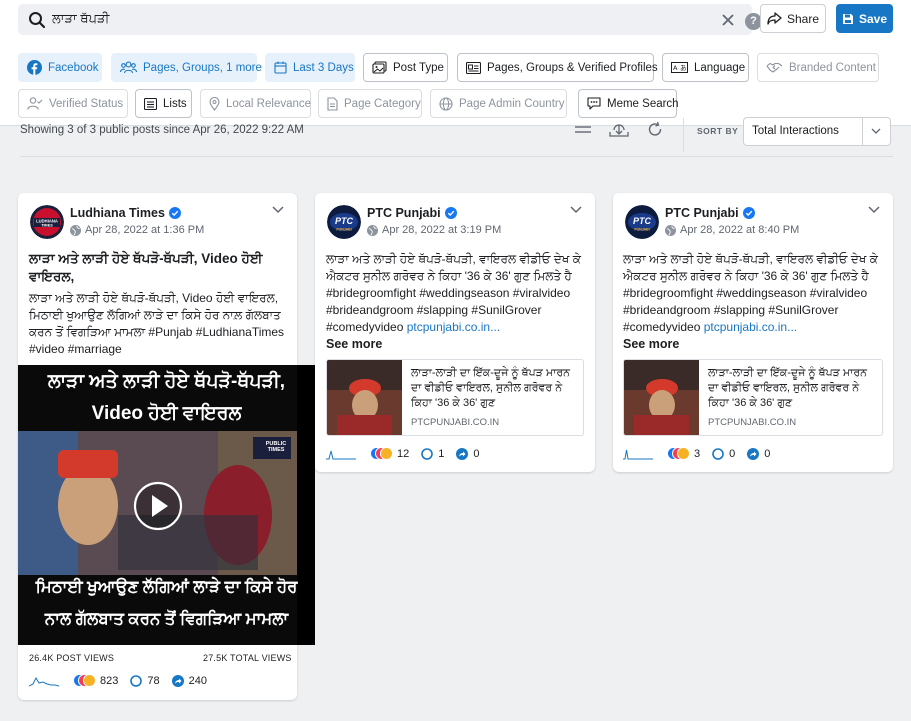 Image resolution: width=911 pixels, height=721 pixels. I want to click on shares-count: 240, so click(189, 680).